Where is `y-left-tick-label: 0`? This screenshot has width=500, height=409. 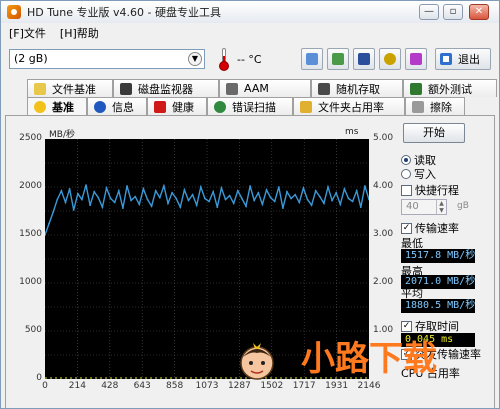
y-left-tick-label: 0 is located at coordinates (39, 378).